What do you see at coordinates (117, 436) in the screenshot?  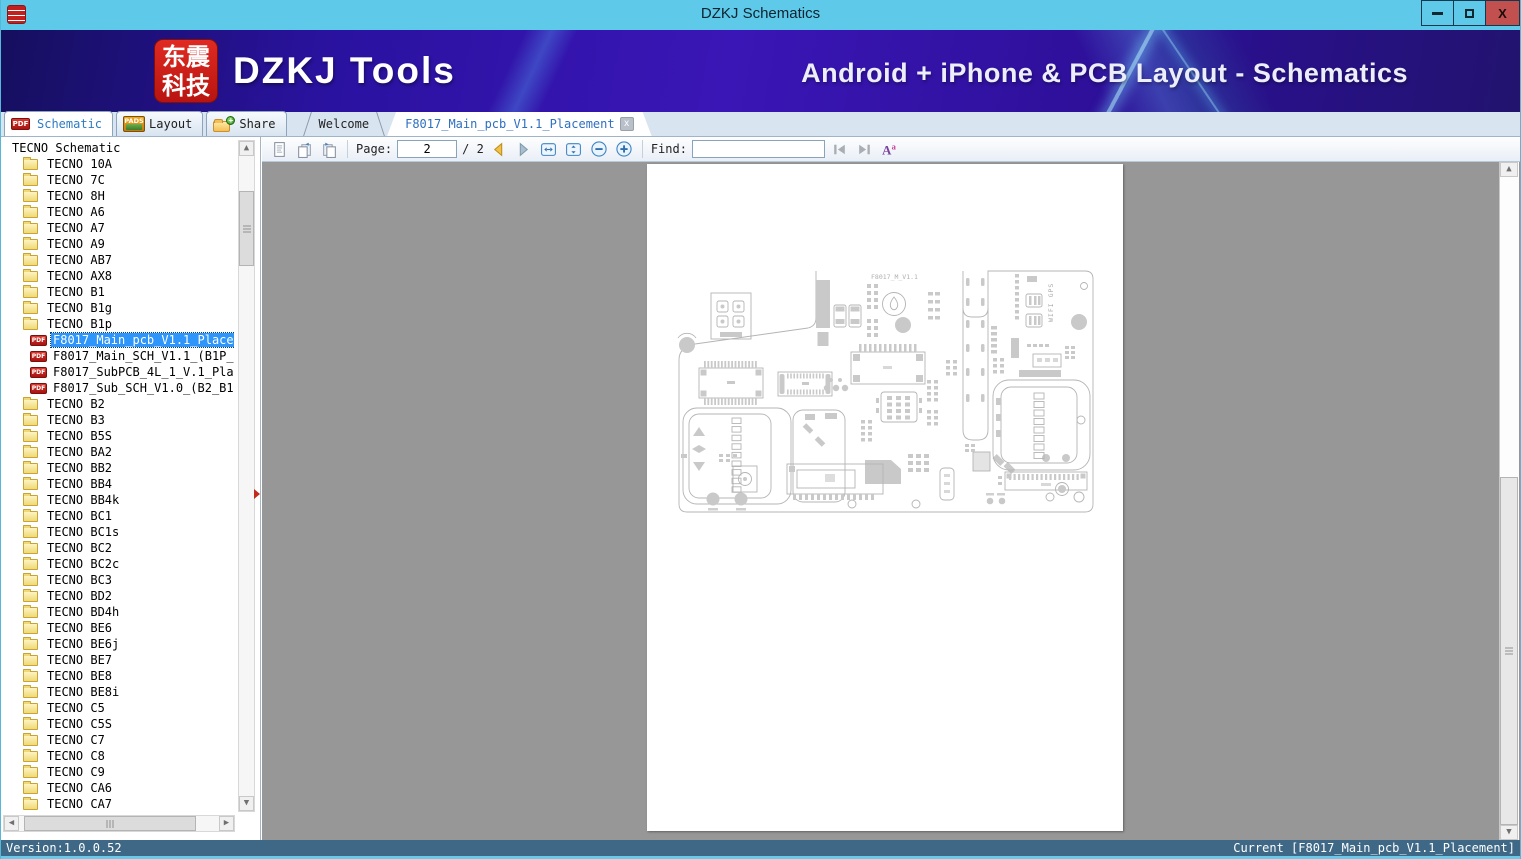 I see `tree-folder: TECNO B5S` at bounding box center [117, 436].